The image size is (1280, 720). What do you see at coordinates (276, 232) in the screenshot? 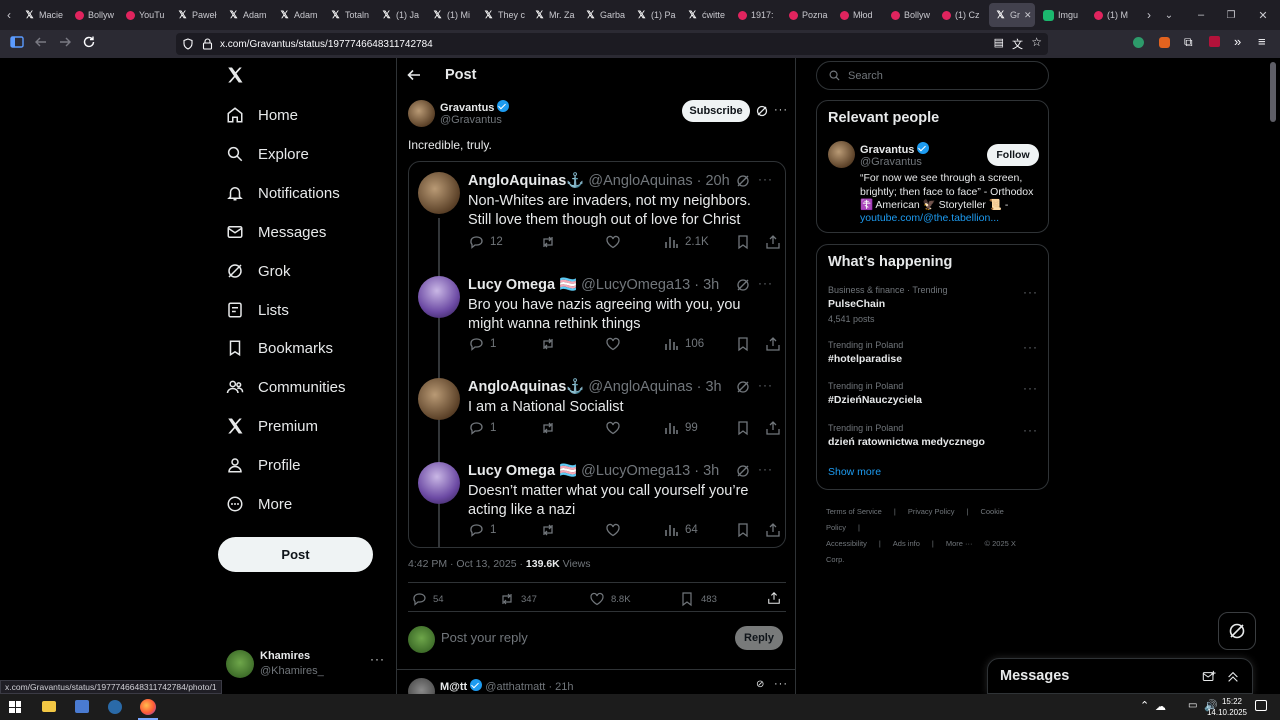
I see `nav-item-messages: Messages` at bounding box center [276, 232].